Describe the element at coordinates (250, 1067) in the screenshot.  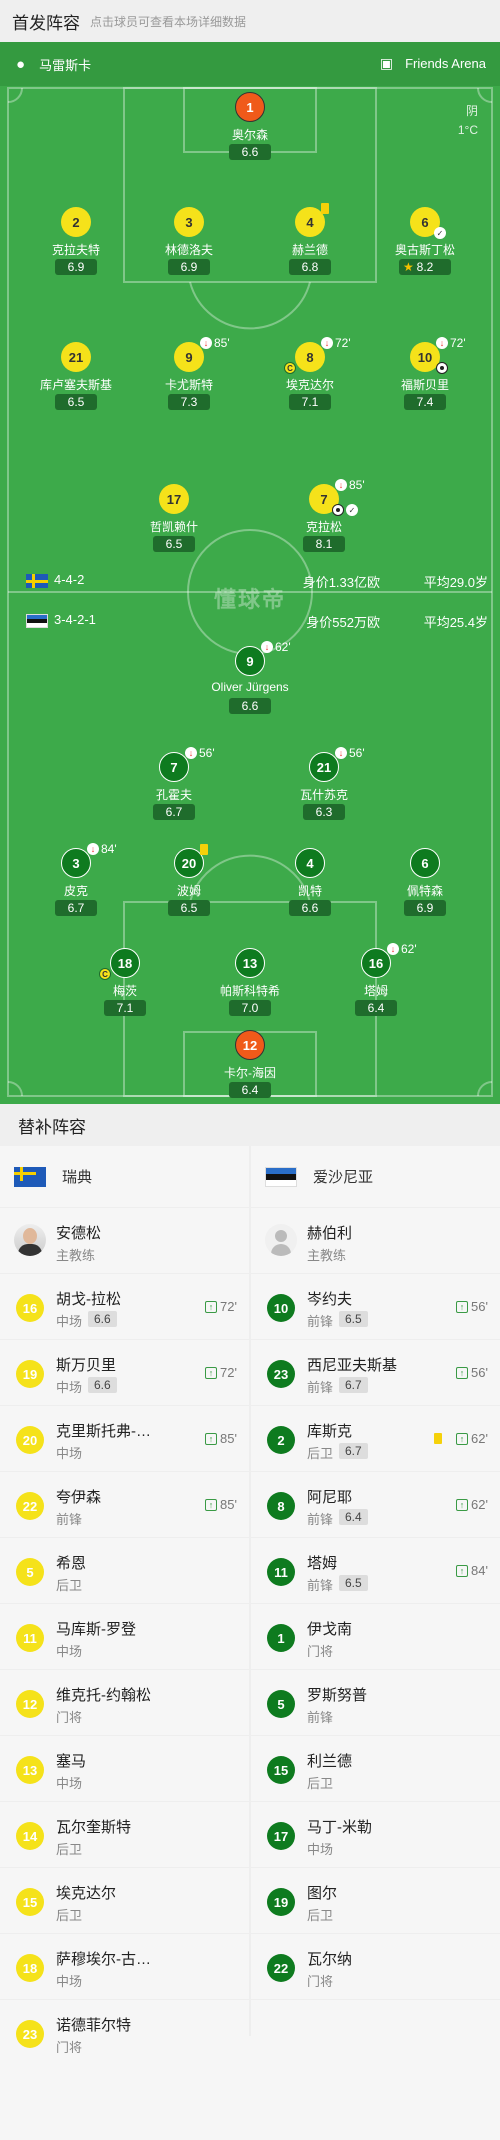
I see `away-player-12: 12 卡尔-海因 6.4` at that location.